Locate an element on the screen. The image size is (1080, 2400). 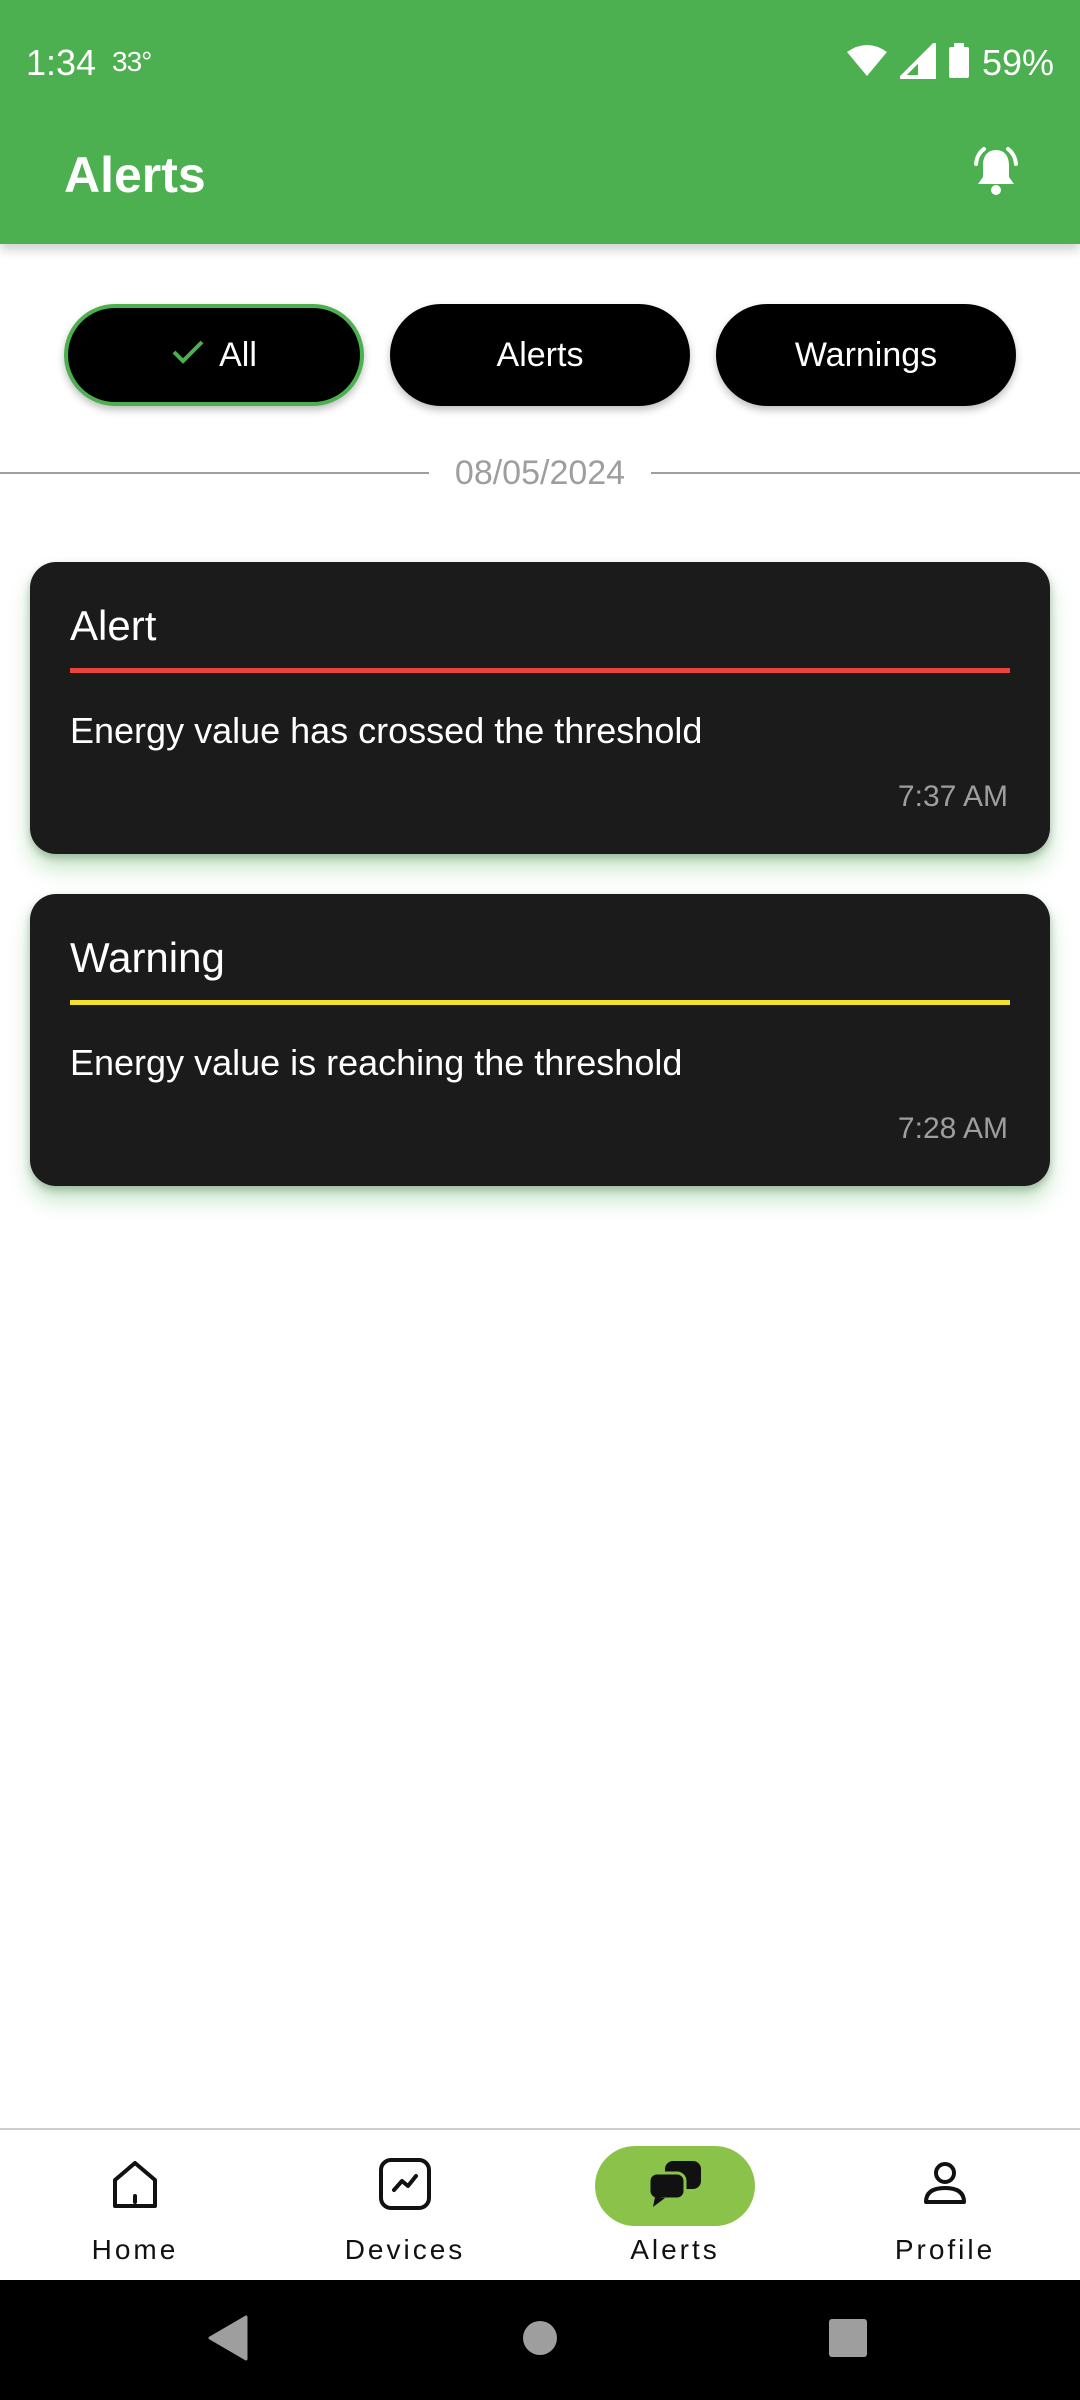
home-circle-icon is located at coordinates (540, 2340).